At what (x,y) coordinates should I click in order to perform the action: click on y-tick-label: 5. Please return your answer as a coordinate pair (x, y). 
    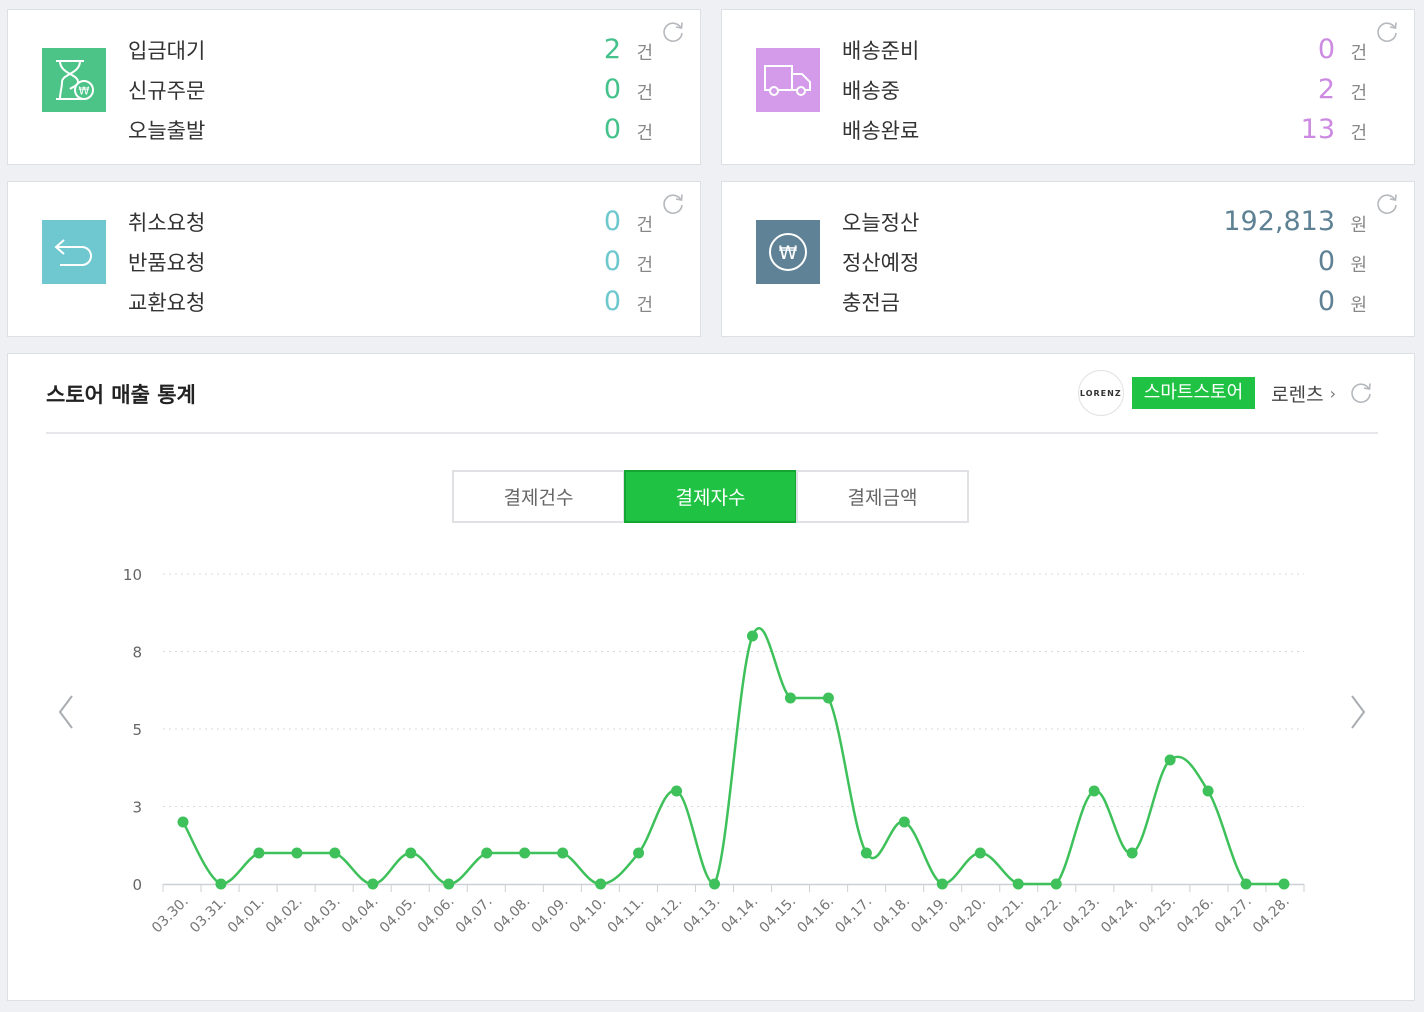
    Looking at the image, I should click on (137, 730).